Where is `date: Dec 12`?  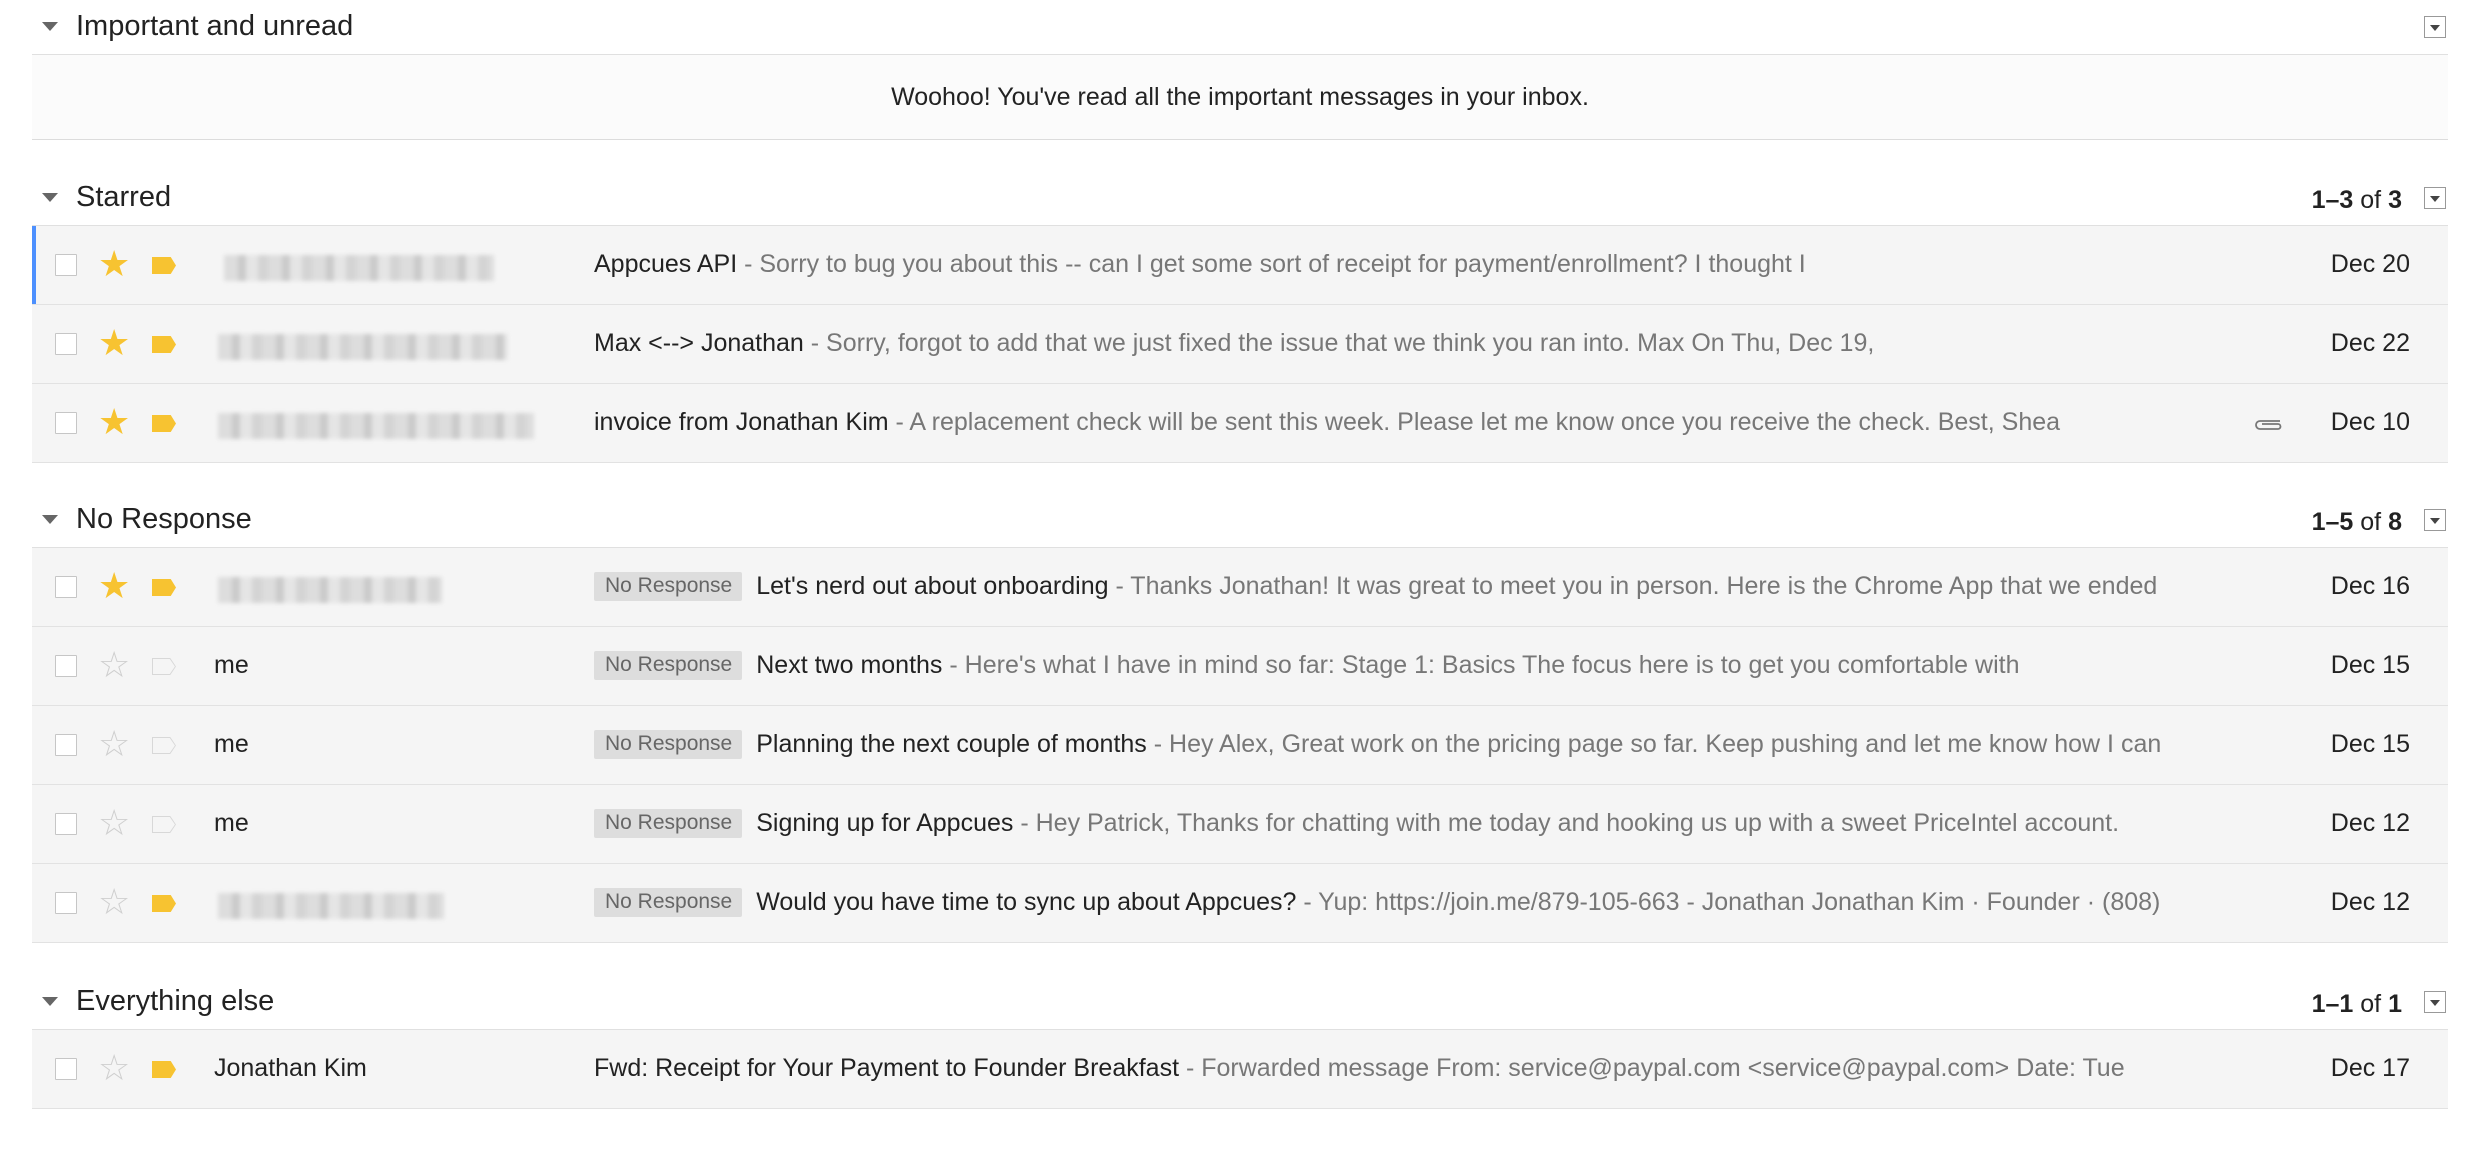
date: Dec 12 is located at coordinates (2370, 902).